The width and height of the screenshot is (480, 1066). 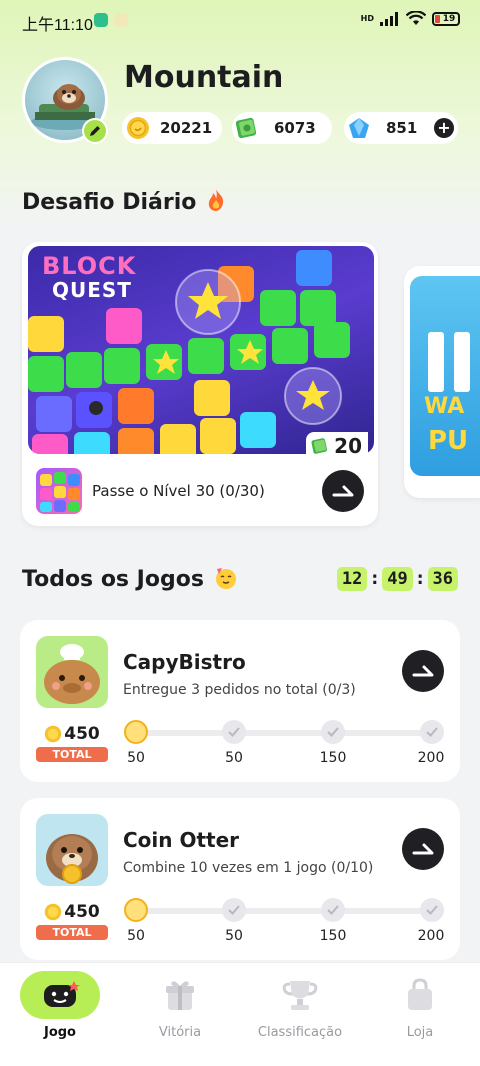 I want to click on timer-minutes: 49, so click(x=397, y=579).